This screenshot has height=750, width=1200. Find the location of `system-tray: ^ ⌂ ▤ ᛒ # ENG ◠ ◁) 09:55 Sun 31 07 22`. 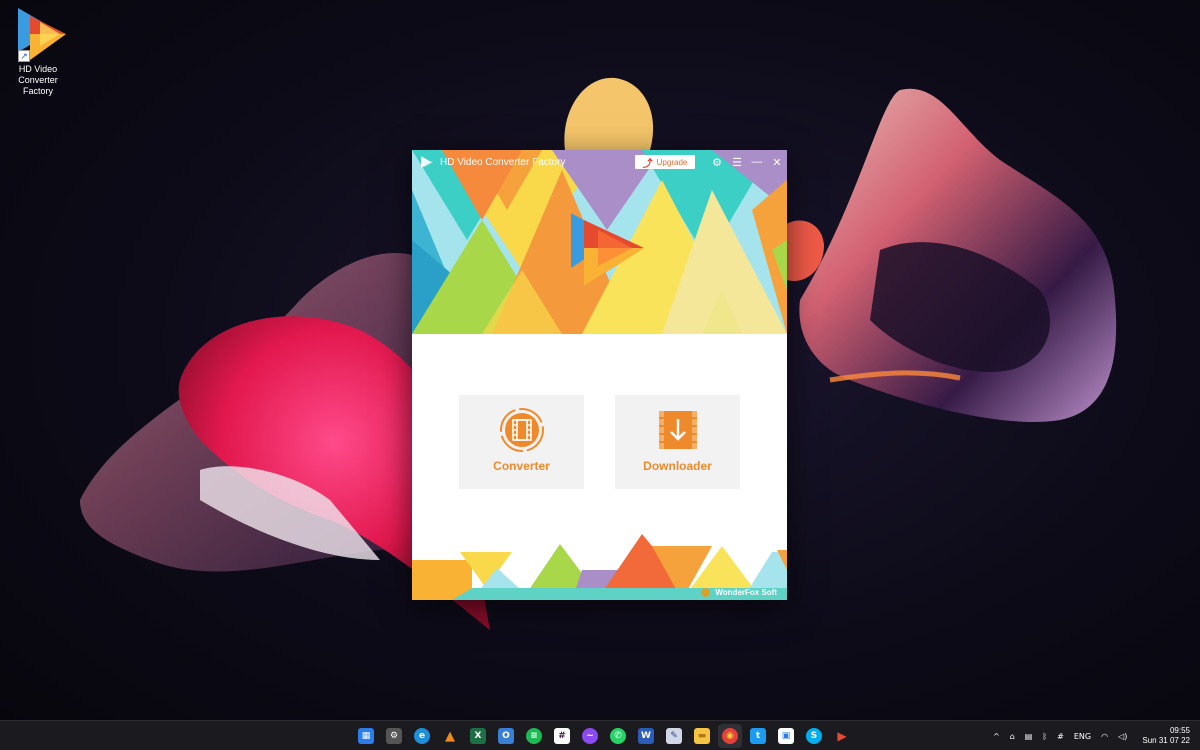

system-tray: ^ ⌂ ▤ ᛒ # ENG ◠ ◁) 09:55 Sun 31 07 22 is located at coordinates (1089, 735).